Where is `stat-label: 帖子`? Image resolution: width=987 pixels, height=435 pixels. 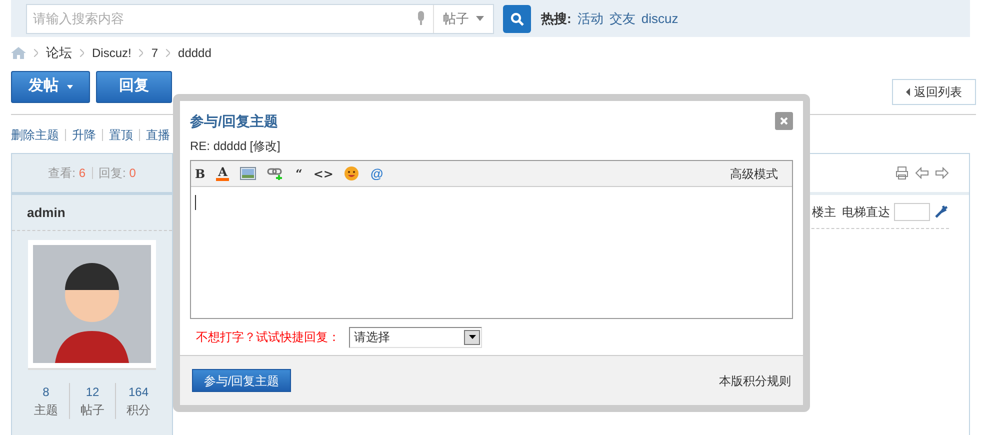 stat-label: 帖子 is located at coordinates (92, 410).